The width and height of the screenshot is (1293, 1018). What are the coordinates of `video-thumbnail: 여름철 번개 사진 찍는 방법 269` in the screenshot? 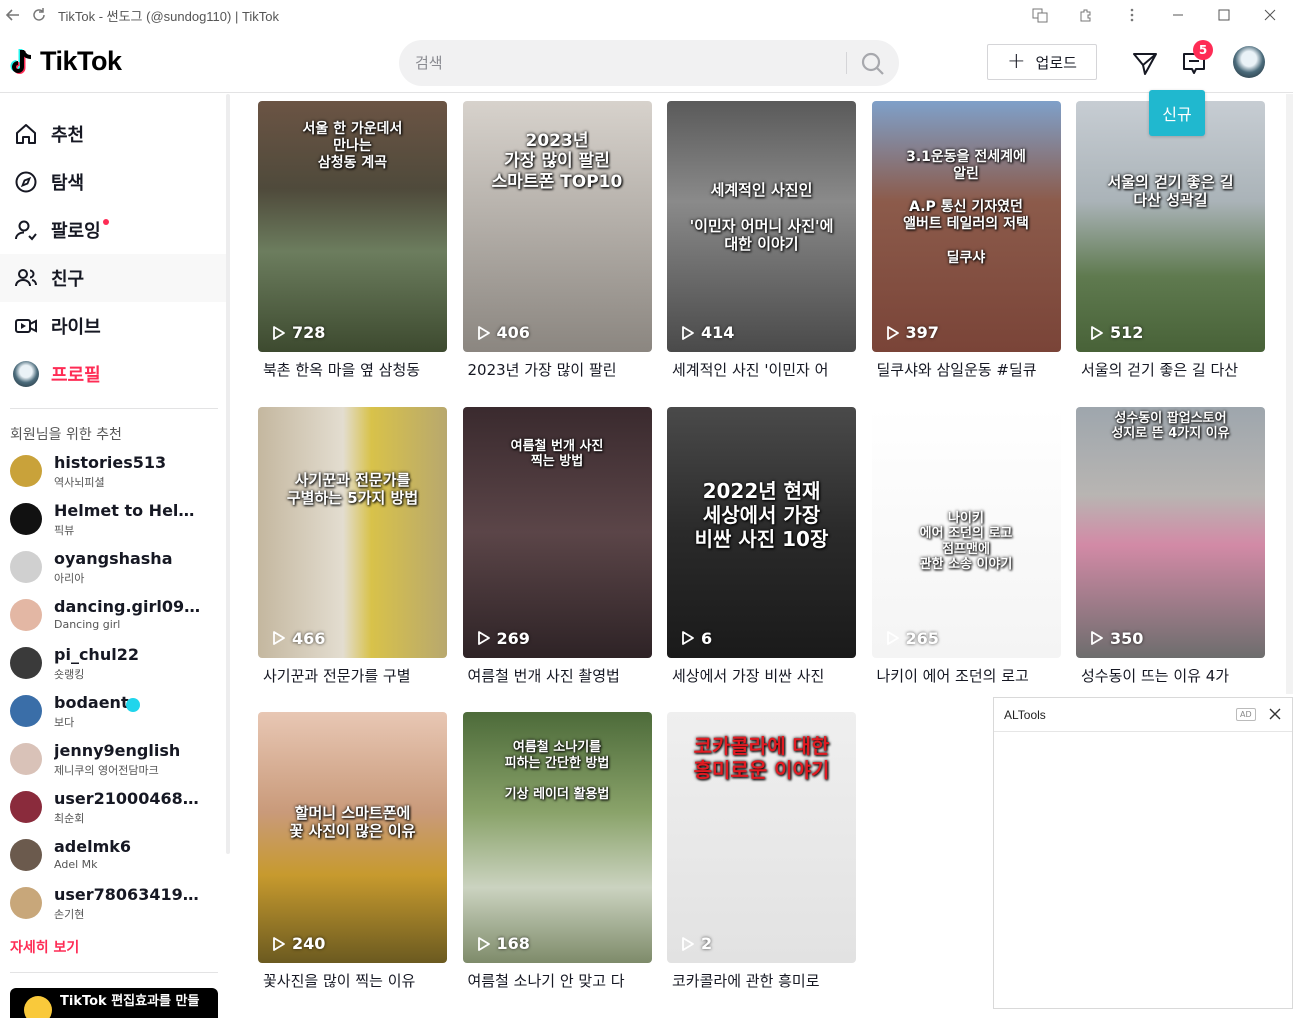 It's located at (557, 532).